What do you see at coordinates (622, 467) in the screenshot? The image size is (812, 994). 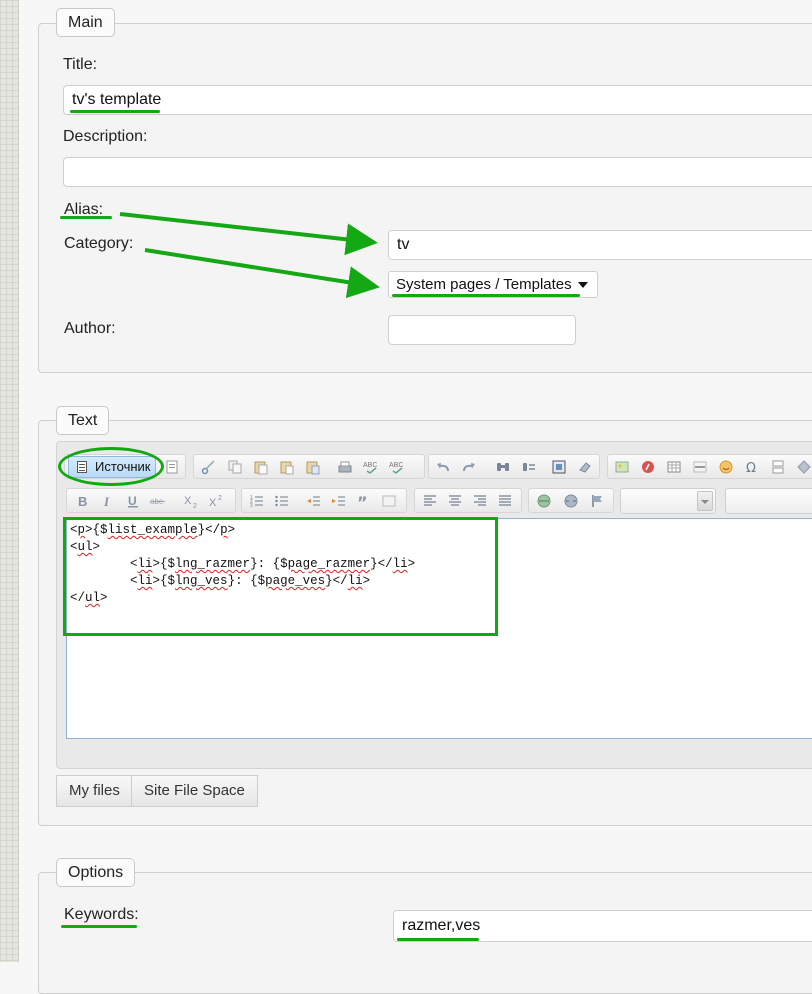 I see `image-icon` at bounding box center [622, 467].